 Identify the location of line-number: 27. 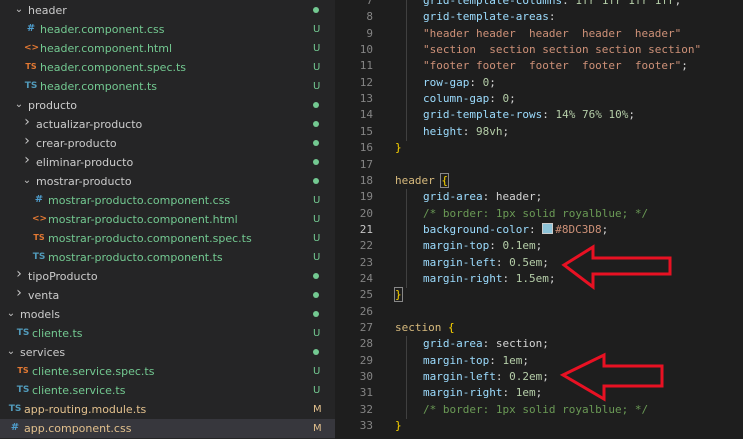
(366, 327).